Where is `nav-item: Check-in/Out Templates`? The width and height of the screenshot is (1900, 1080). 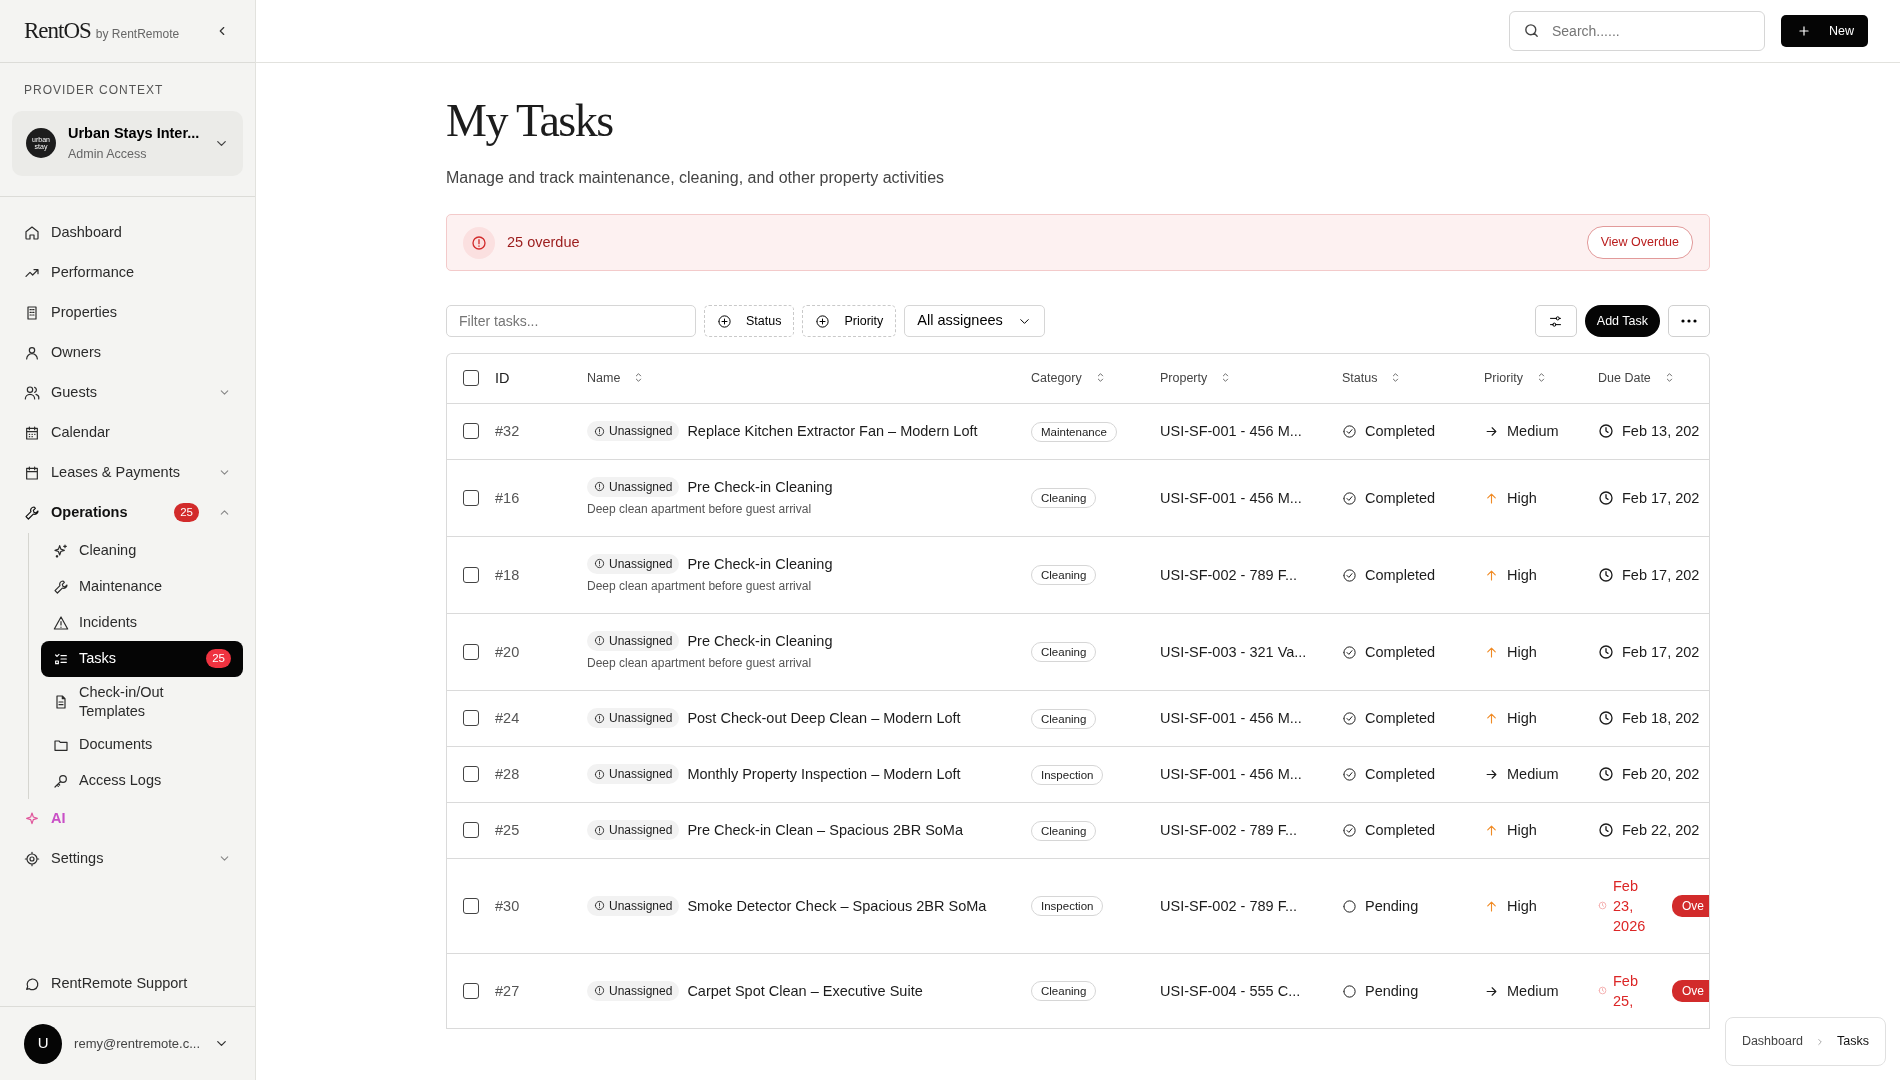 nav-item: Check-in/Out Templates is located at coordinates (142, 701).